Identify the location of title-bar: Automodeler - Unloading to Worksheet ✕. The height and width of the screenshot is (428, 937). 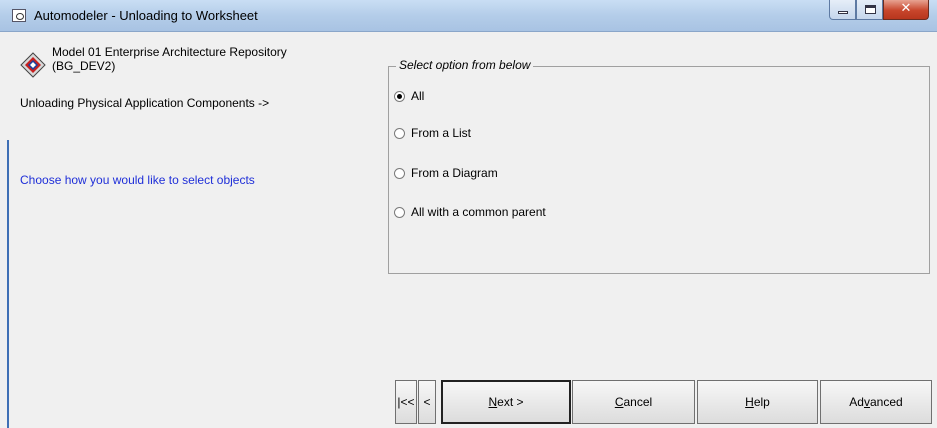
(468, 16).